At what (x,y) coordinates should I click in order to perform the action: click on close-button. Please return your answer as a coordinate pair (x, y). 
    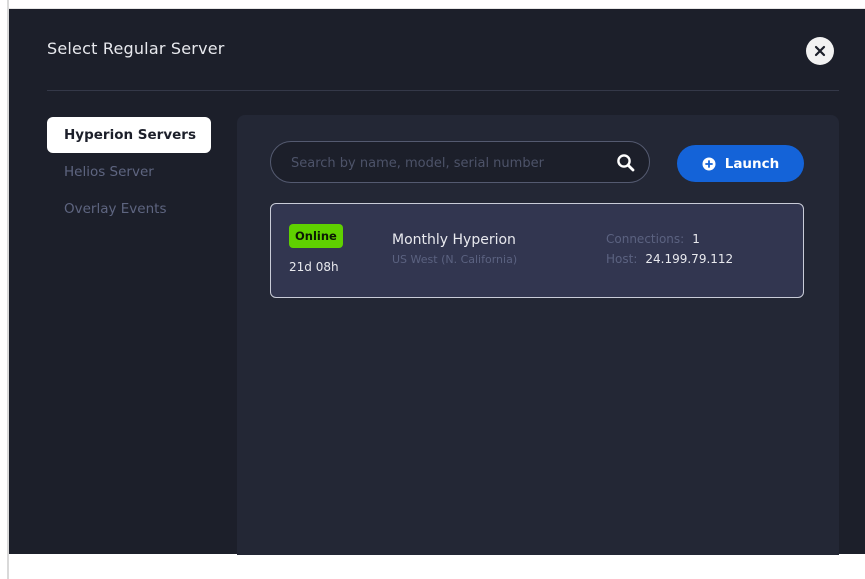
    Looking at the image, I should click on (820, 51).